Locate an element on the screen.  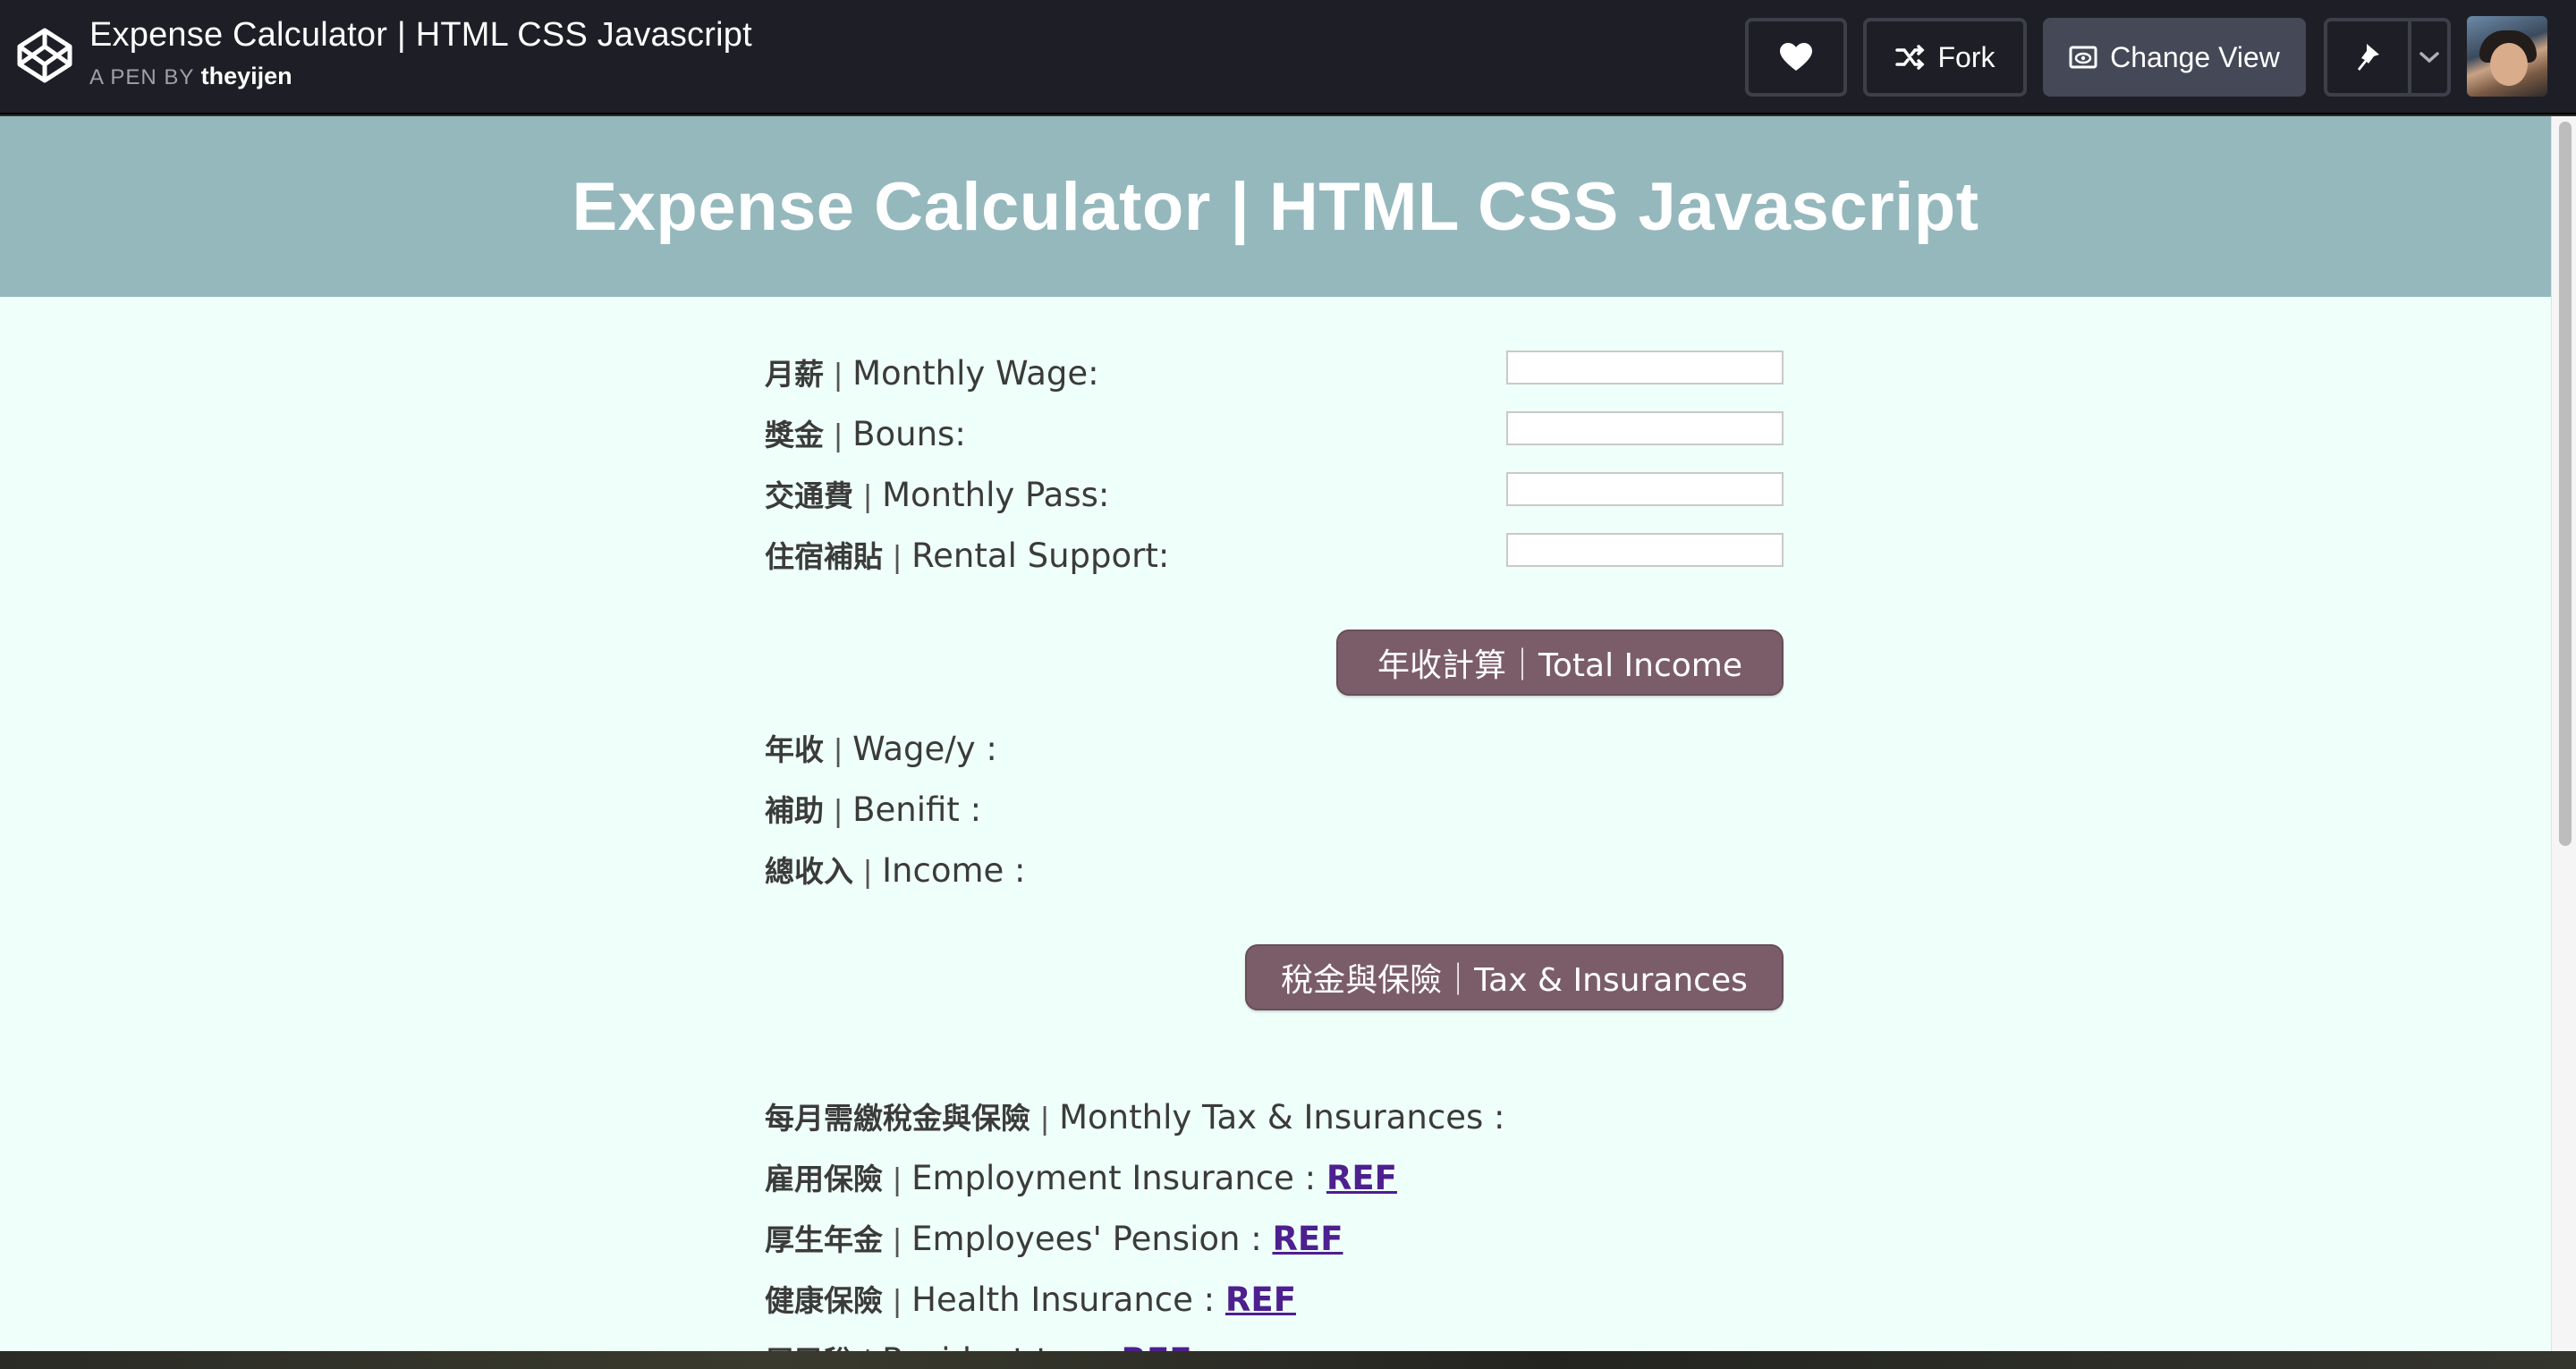
chevron-down-icon is located at coordinates (2429, 58).